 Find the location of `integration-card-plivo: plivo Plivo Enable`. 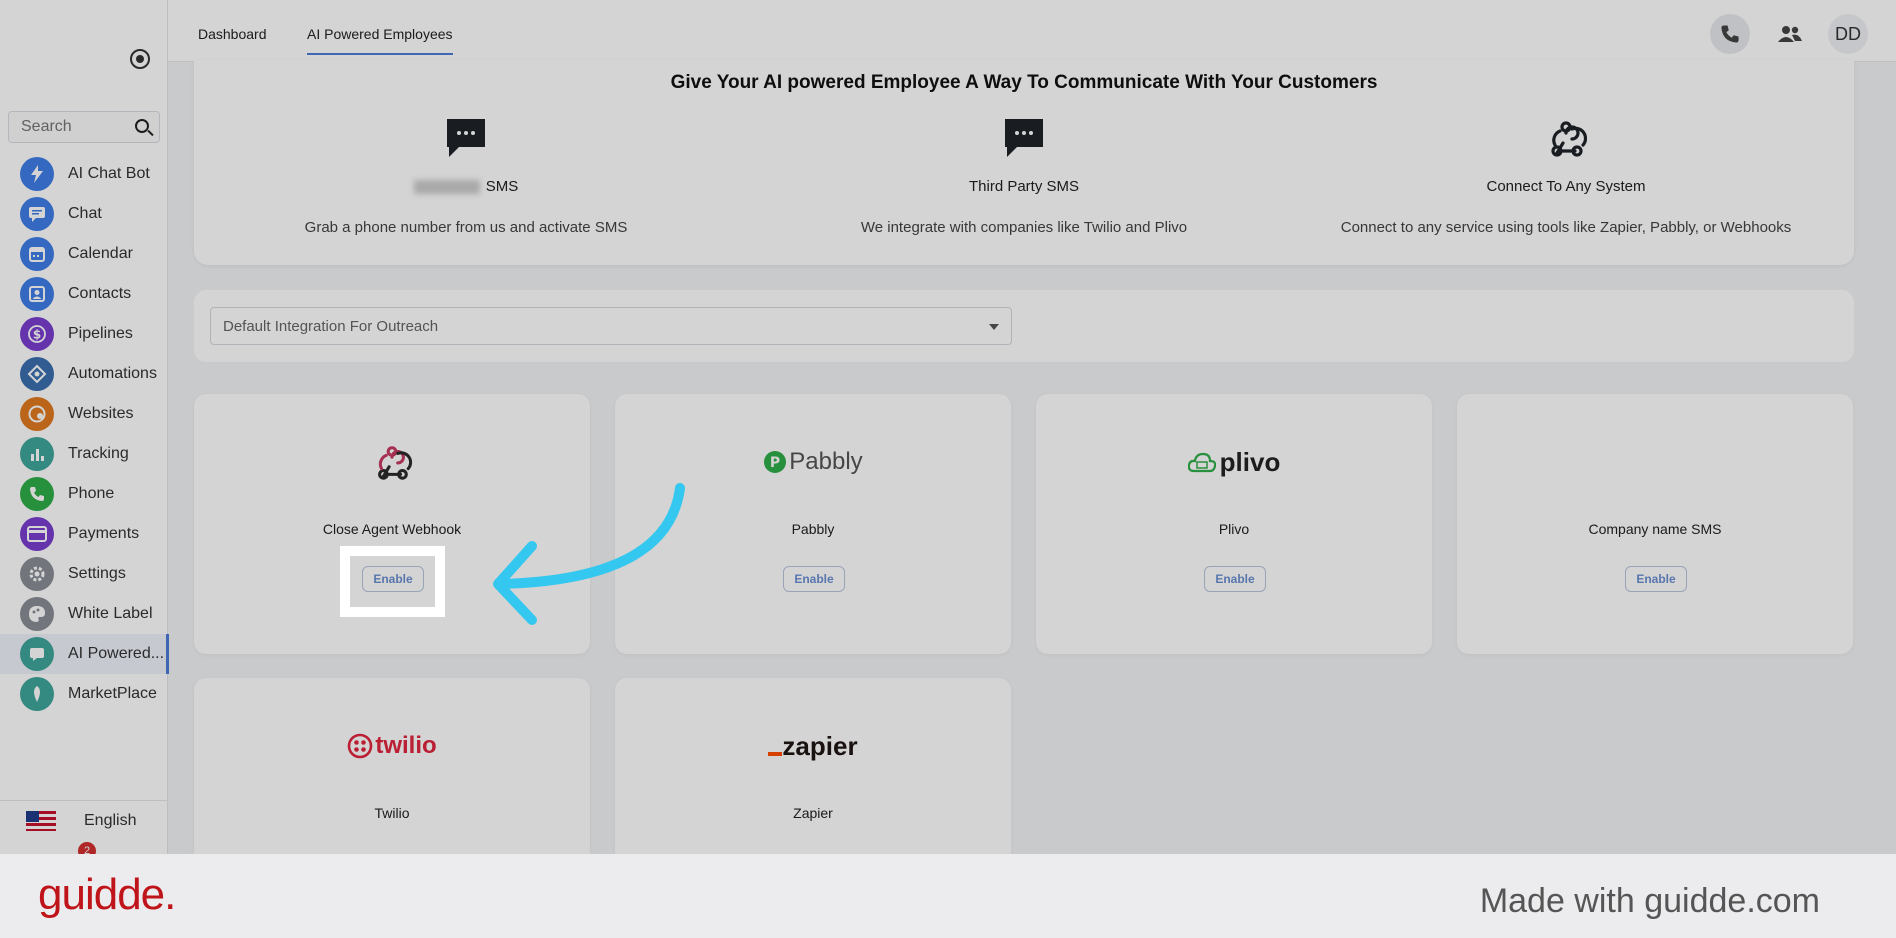

integration-card-plivo: plivo Plivo Enable is located at coordinates (1234, 524).